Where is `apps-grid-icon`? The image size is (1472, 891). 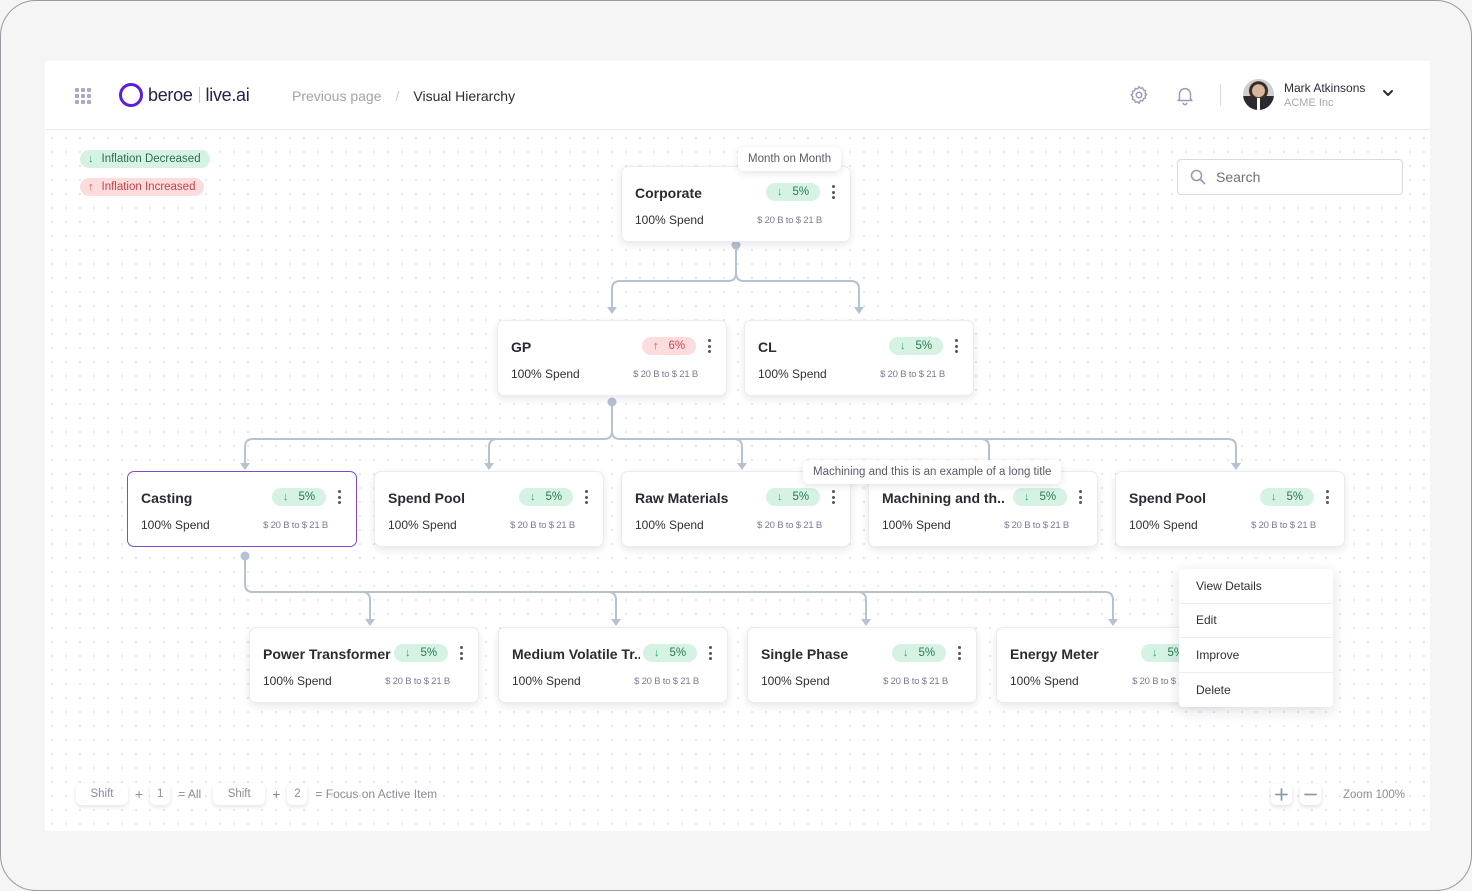 apps-grid-icon is located at coordinates (83, 96).